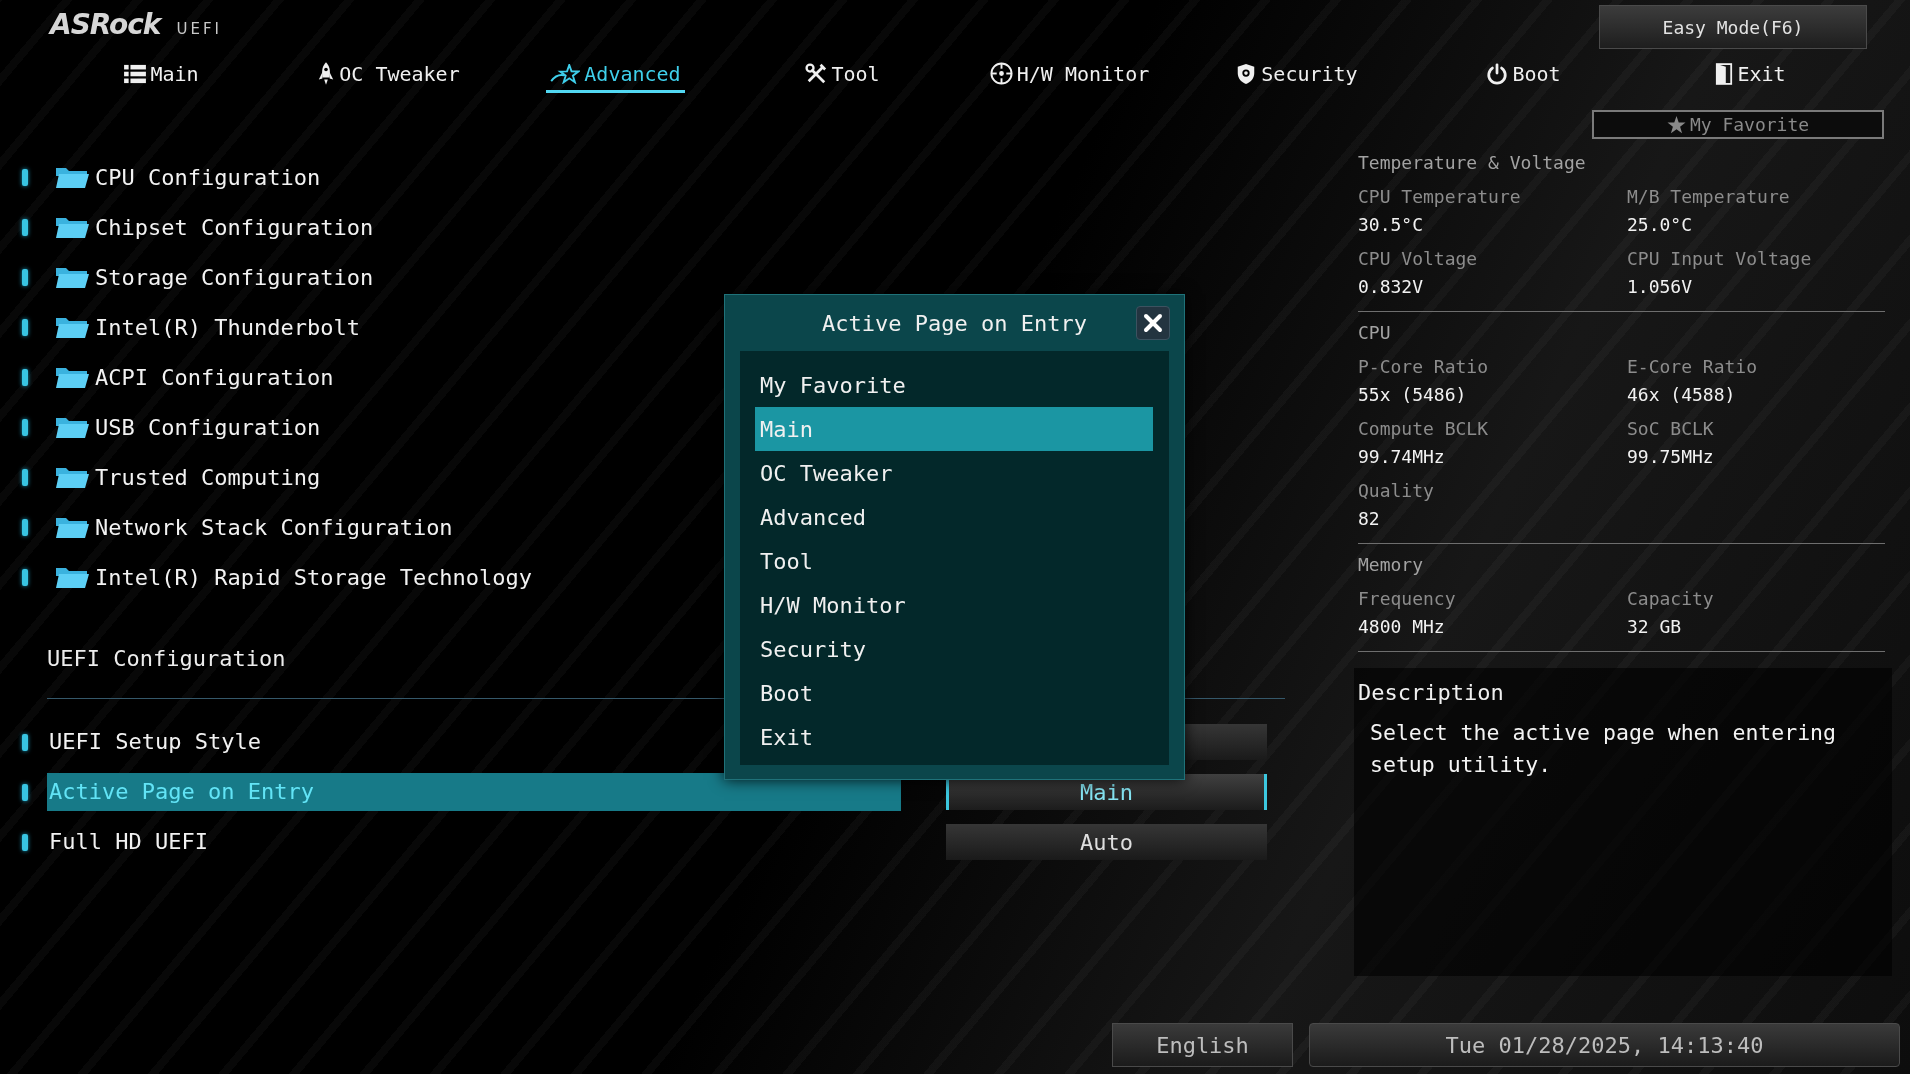 The image size is (1910, 1074). What do you see at coordinates (1440, 197) in the screenshot?
I see `reading-label: CPU Temperature` at bounding box center [1440, 197].